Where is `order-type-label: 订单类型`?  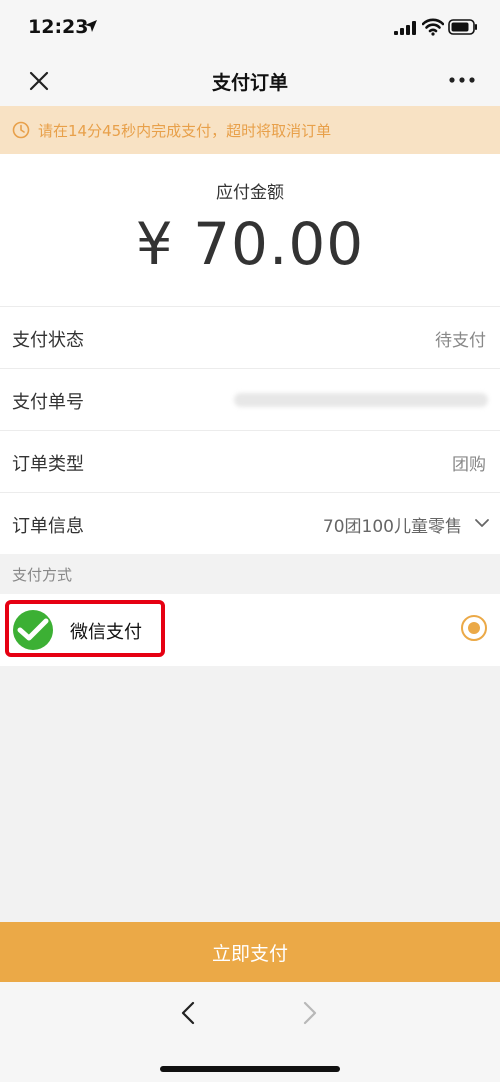
order-type-label: 订单类型 is located at coordinates (48, 464).